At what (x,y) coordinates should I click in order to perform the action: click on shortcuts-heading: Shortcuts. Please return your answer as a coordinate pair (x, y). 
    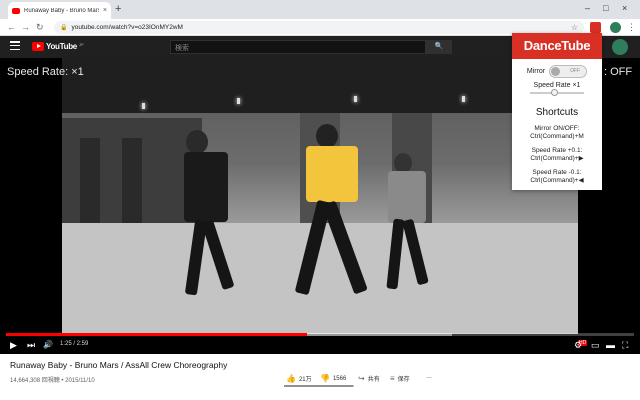
    Looking at the image, I should click on (557, 112).